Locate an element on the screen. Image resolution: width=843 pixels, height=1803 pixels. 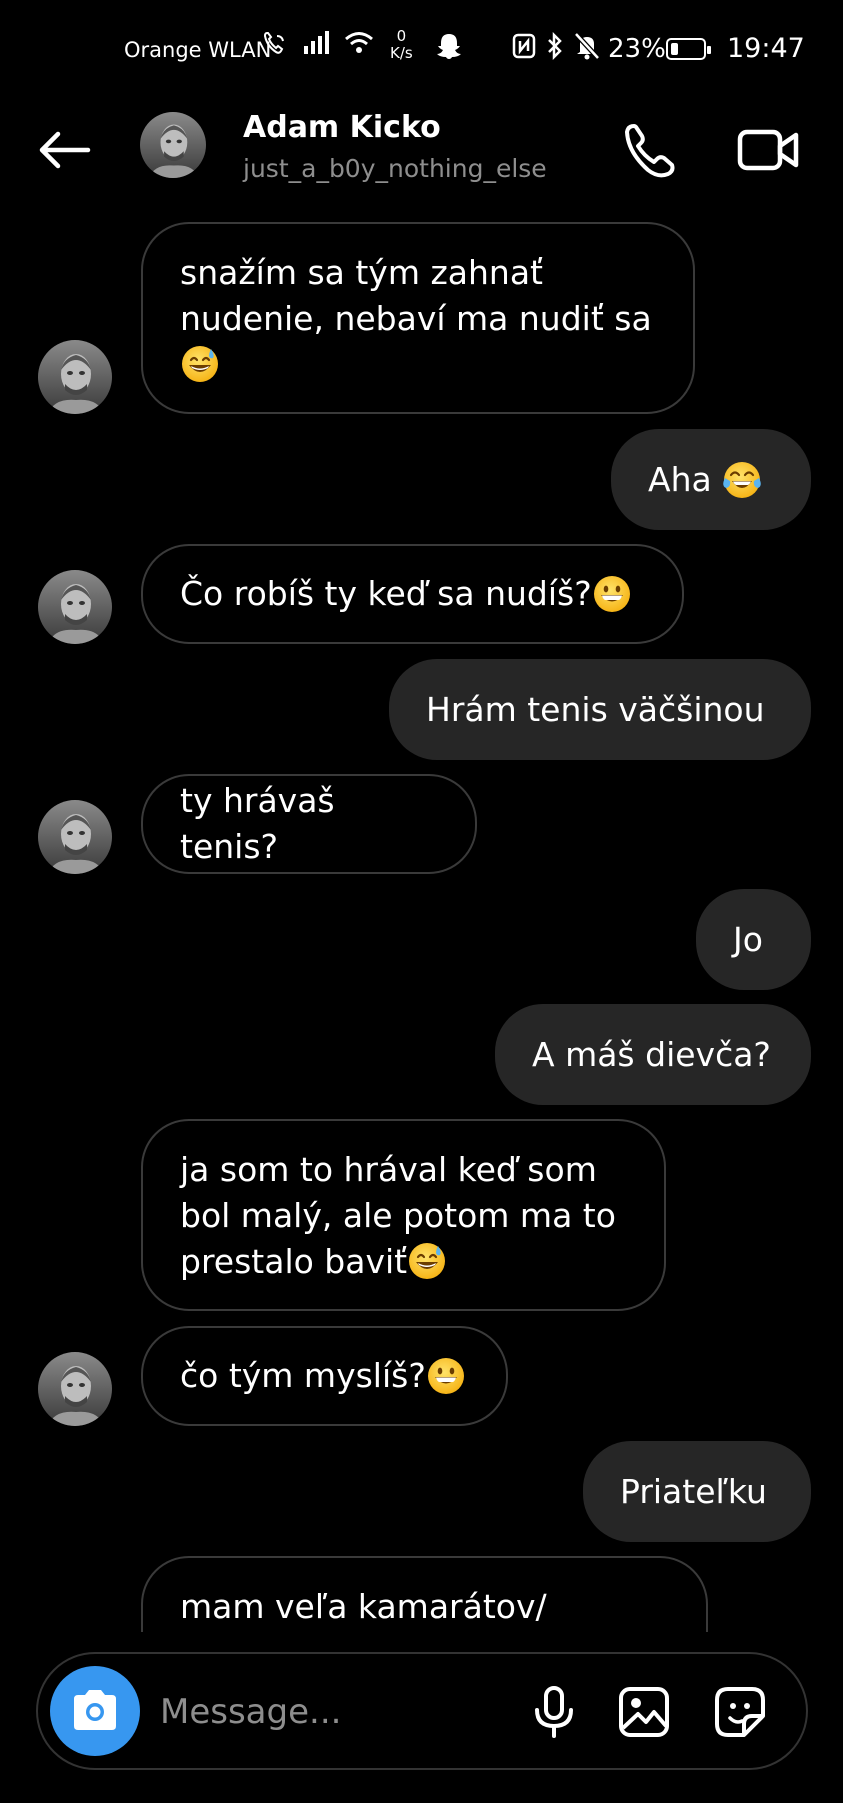
back-arrow-icon is located at coordinates (65, 150).